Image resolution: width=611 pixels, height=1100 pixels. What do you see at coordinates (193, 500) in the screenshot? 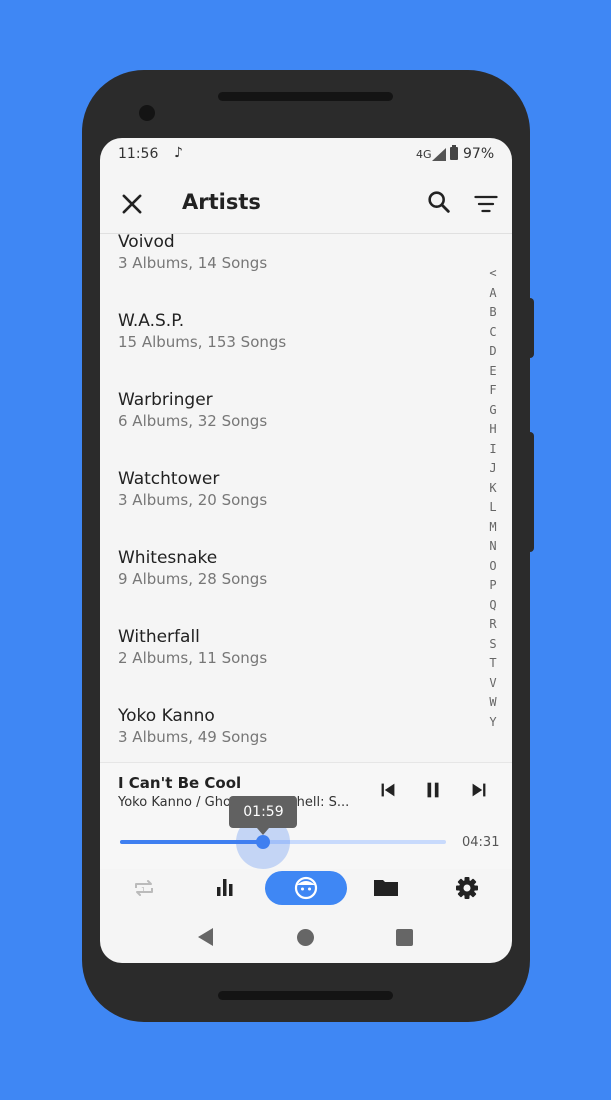
I see `artist-stats: 3 Albums, 20 Songs` at bounding box center [193, 500].